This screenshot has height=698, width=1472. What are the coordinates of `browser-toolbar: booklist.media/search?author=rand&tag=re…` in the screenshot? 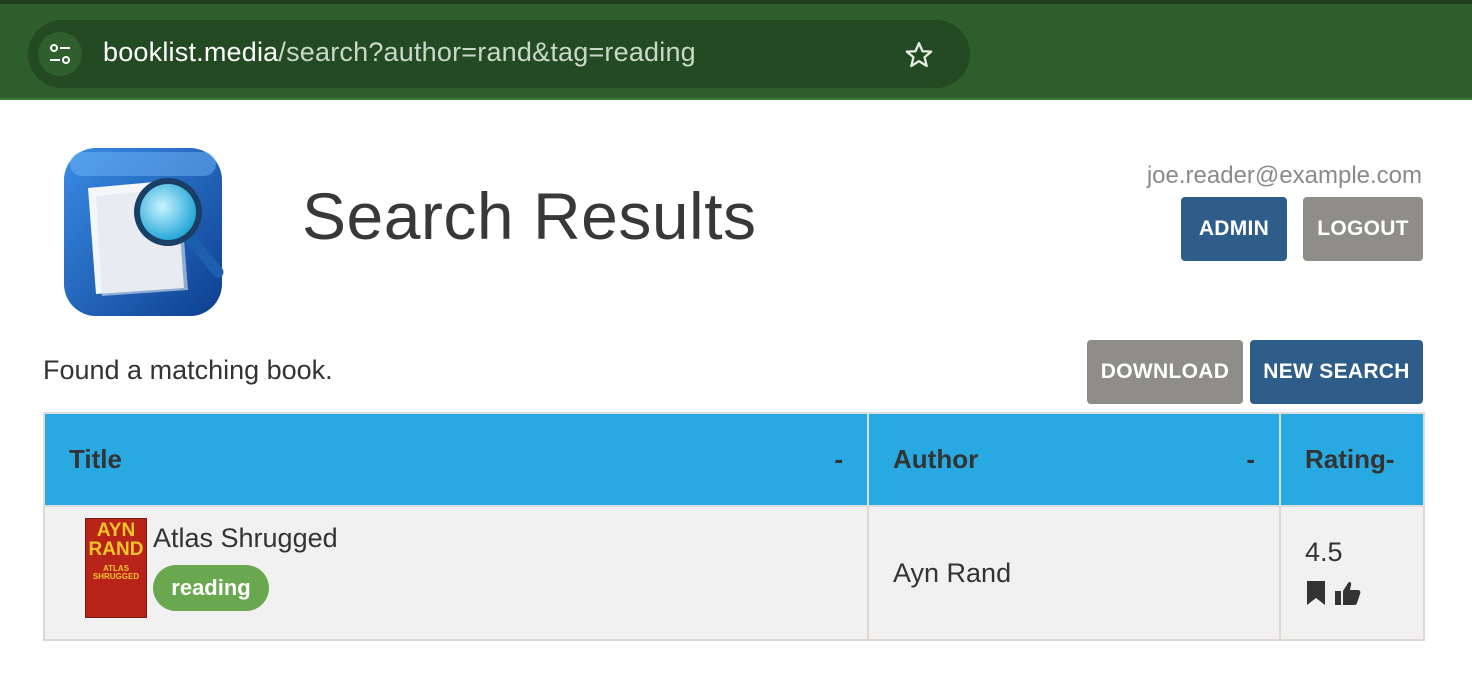 It's located at (736, 50).